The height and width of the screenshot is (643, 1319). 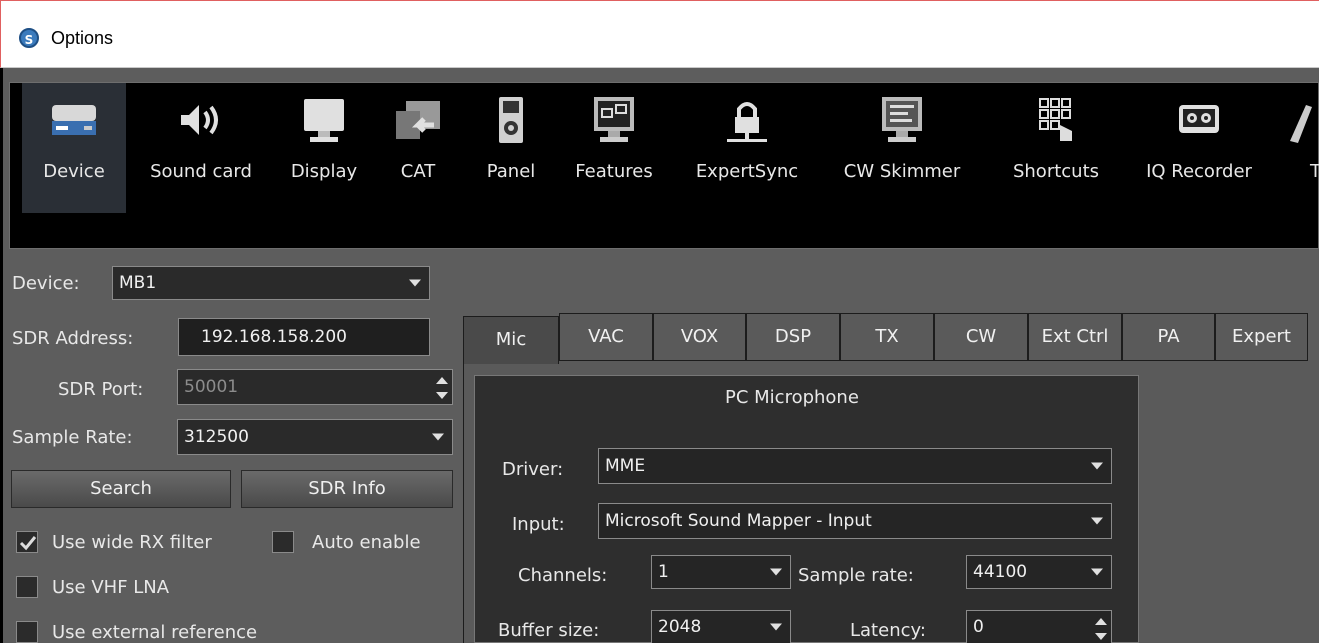 What do you see at coordinates (29, 38) in the screenshot?
I see `app-logo-icon: S` at bounding box center [29, 38].